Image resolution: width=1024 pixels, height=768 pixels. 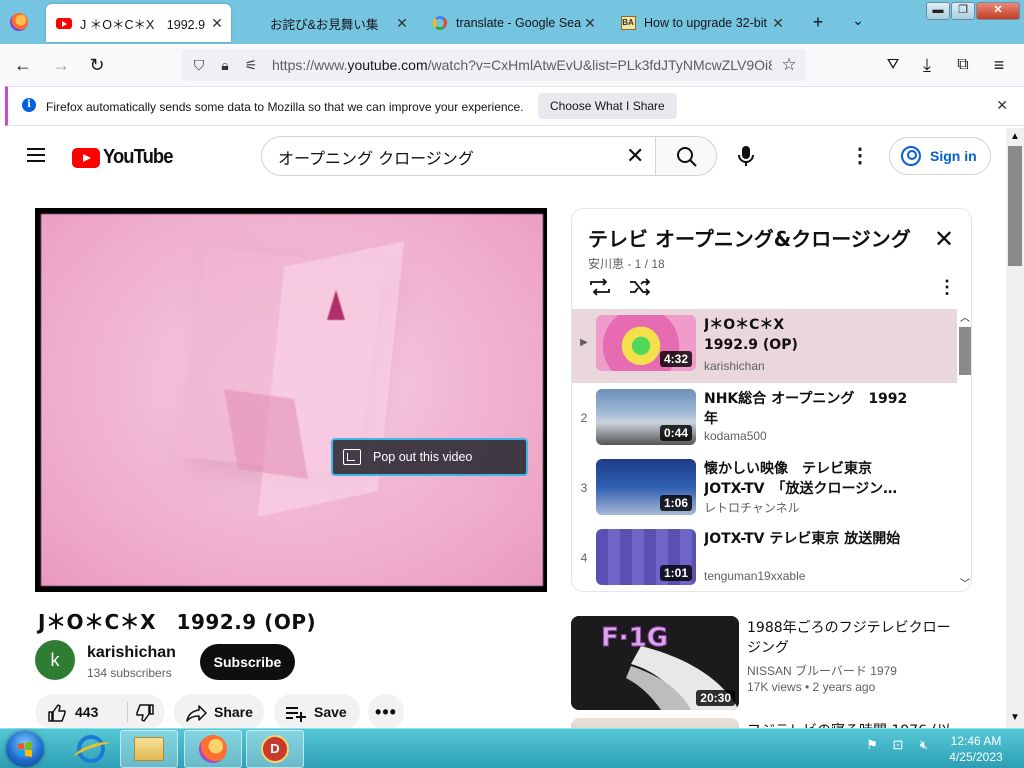 What do you see at coordinates (749, 237) in the screenshot?
I see `playlist-title: テレビ オープニング&クロージング` at bounding box center [749, 237].